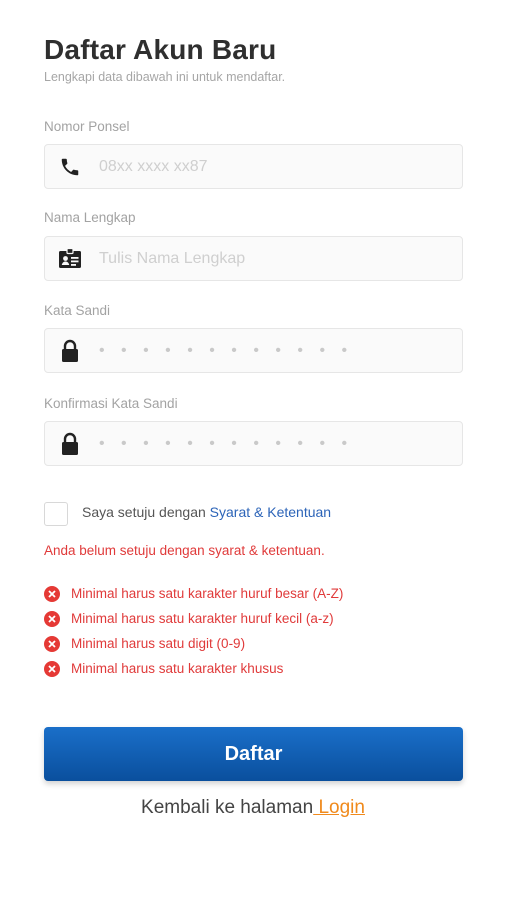 This screenshot has height=900, width=506. I want to click on password-rule-digit: Minimal harus satu digit (0-9), so click(193, 643).